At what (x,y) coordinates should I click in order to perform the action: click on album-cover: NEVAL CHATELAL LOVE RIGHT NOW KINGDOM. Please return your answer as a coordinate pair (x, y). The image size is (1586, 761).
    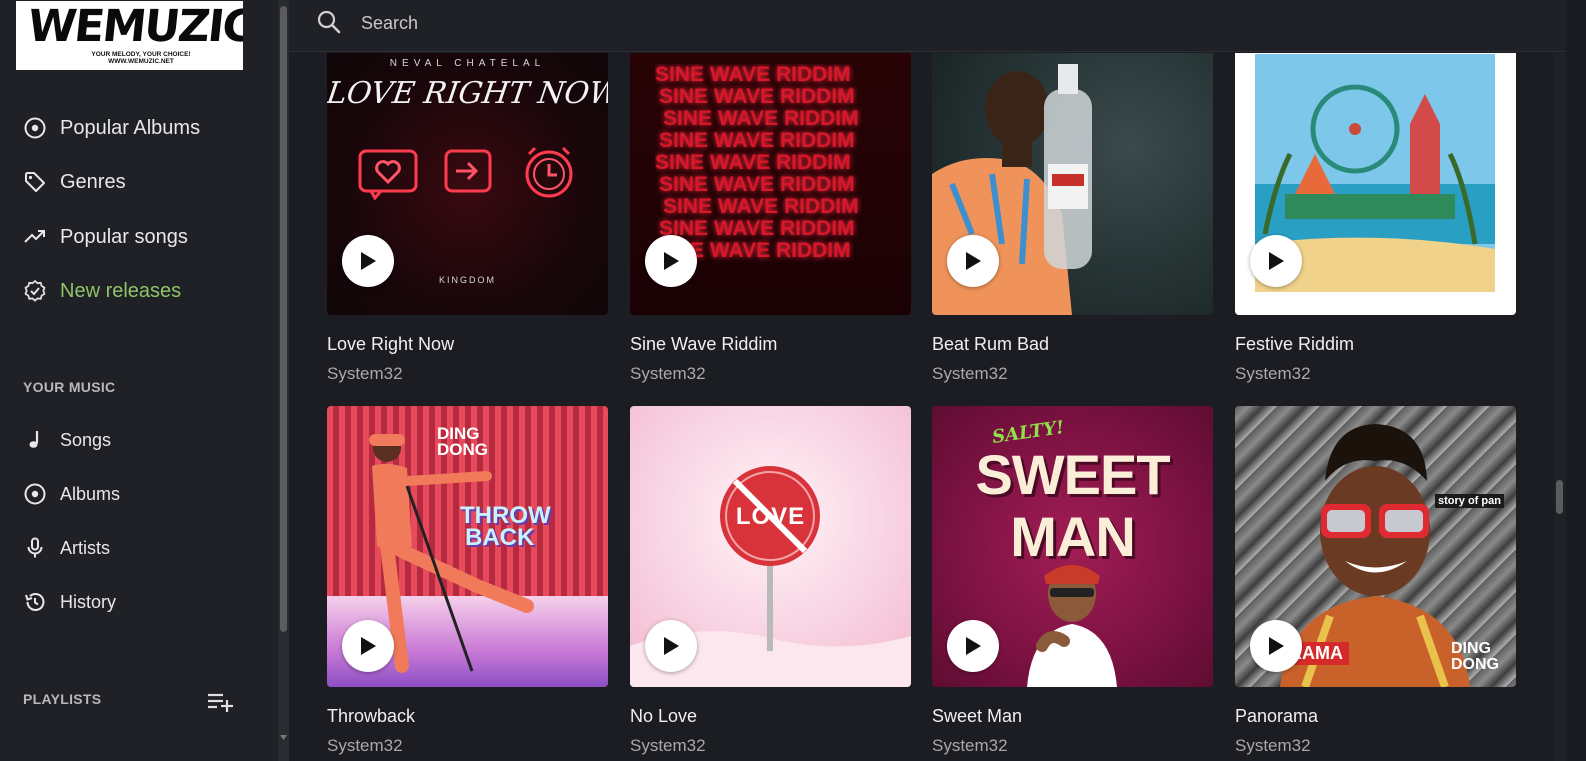
    Looking at the image, I should click on (467, 184).